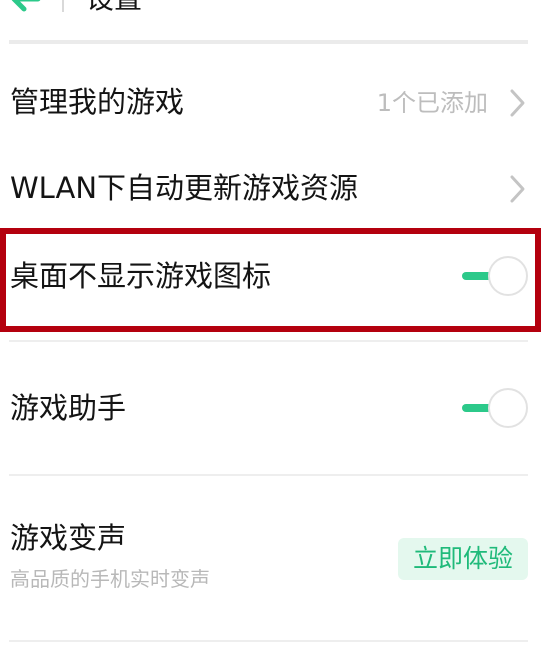  Describe the element at coordinates (270, 102) in the screenshot. I see `row-manage-games: 管理我的游戏 1个已添加` at that location.